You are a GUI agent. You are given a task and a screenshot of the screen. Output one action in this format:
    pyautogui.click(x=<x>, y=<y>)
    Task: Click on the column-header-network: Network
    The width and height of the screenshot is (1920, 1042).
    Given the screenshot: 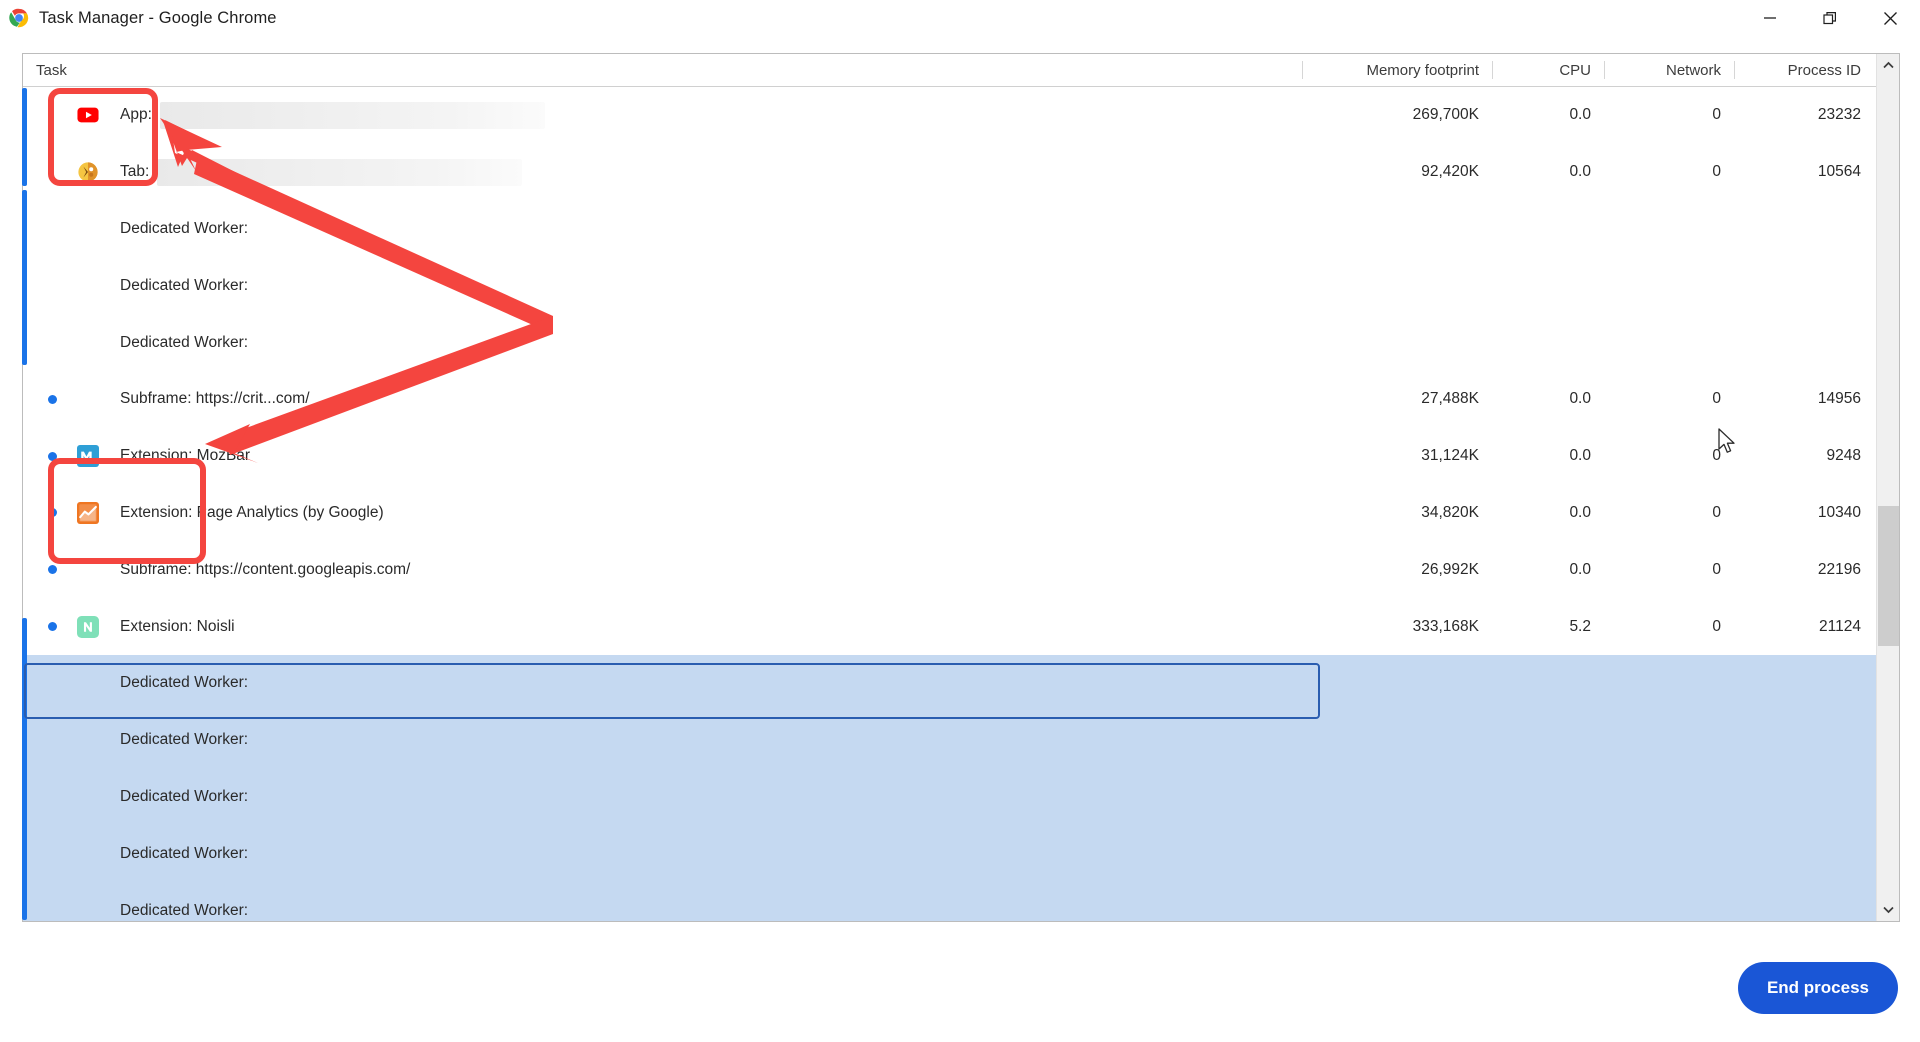 What is the action you would take?
    pyautogui.click(x=1670, y=70)
    